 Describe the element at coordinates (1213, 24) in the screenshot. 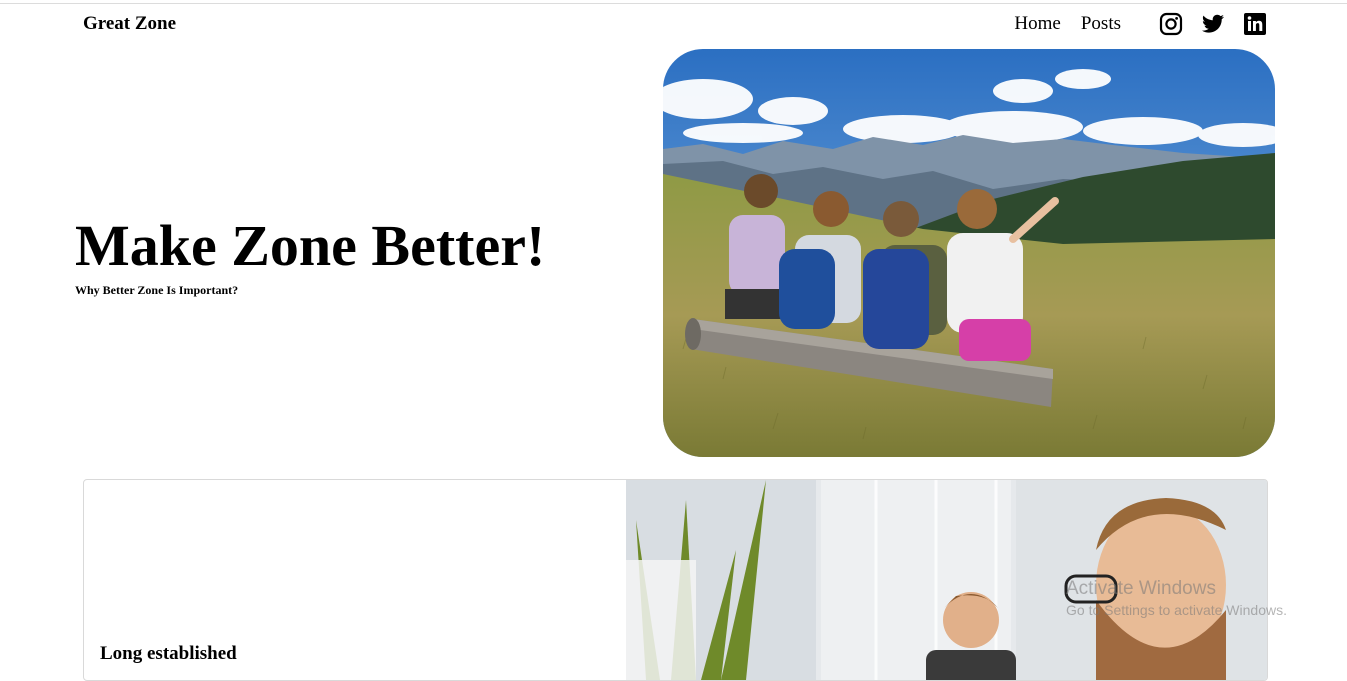

I see `twitter-icon` at that location.